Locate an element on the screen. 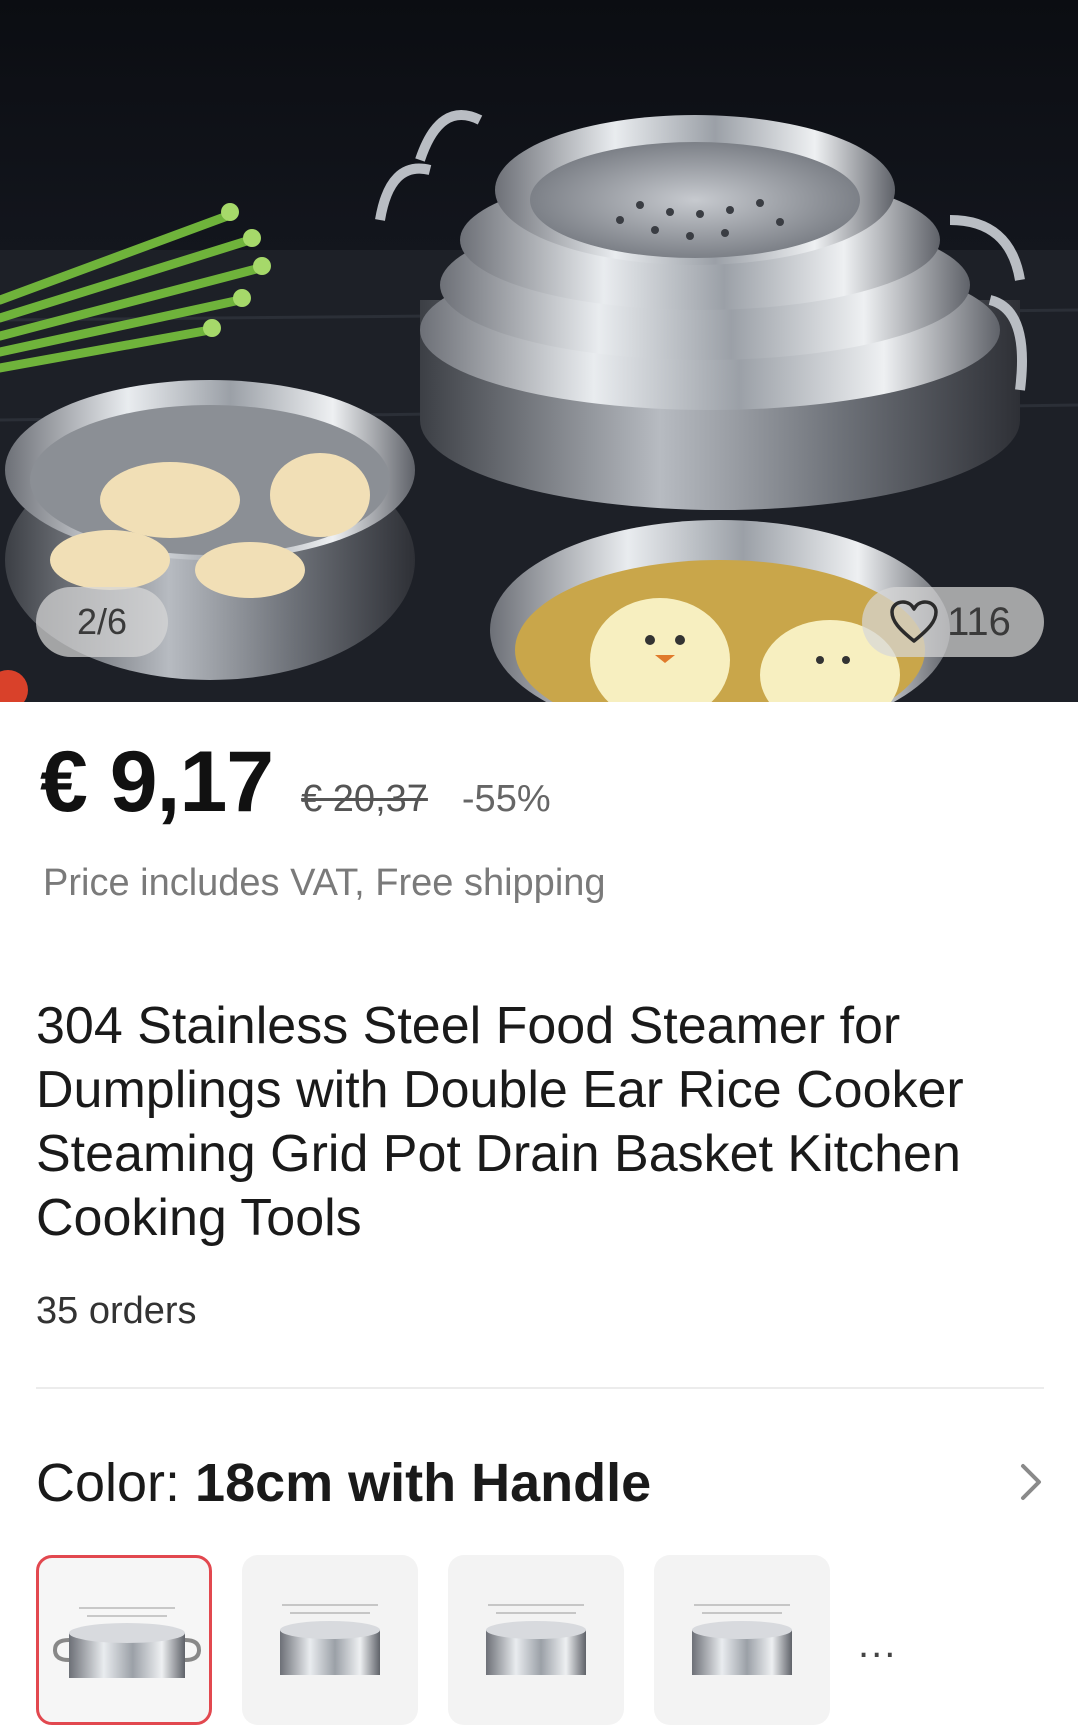  color-label: Color: is located at coordinates (116, 1483).